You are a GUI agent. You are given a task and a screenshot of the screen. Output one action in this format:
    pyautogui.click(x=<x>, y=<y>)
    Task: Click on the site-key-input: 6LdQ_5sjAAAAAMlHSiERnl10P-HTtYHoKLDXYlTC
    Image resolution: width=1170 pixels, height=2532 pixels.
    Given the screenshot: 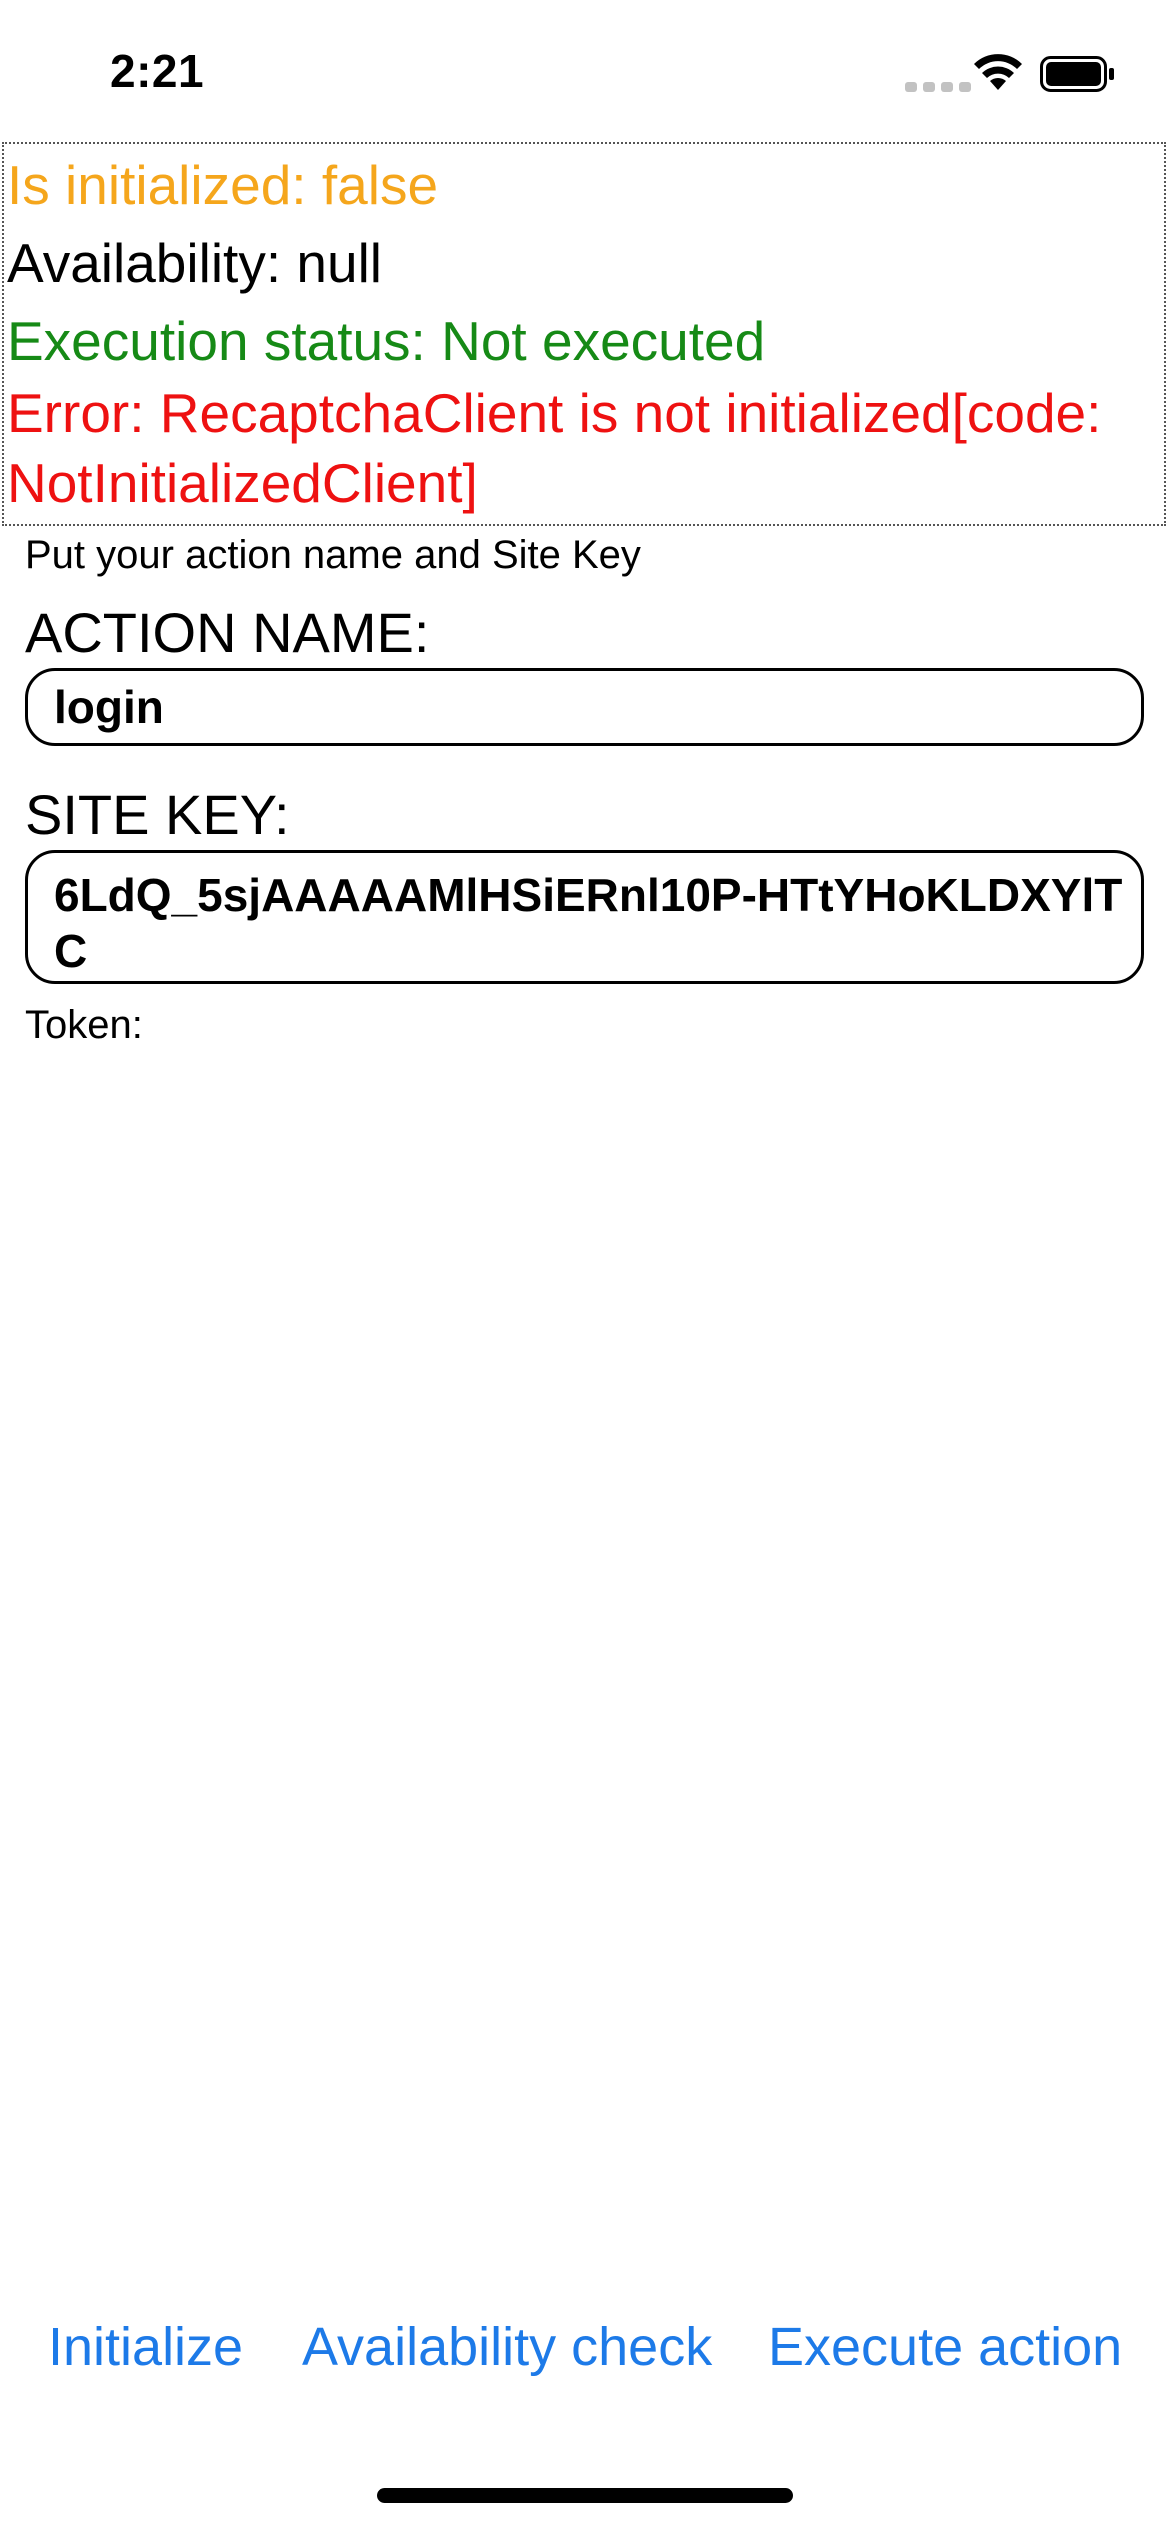 What is the action you would take?
    pyautogui.click(x=584, y=917)
    